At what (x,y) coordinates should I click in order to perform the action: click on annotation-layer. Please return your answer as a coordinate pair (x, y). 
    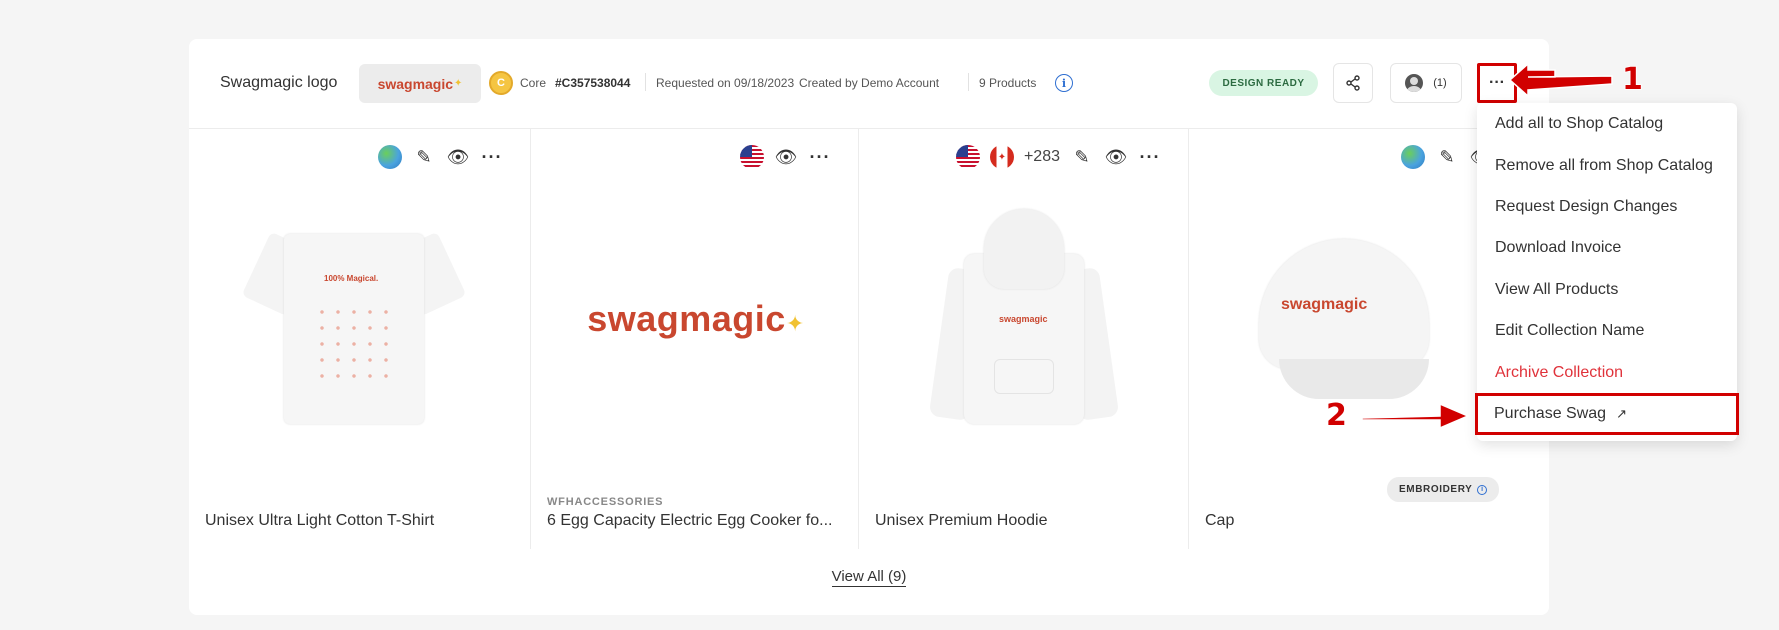
    Looking at the image, I should click on (1487, 246).